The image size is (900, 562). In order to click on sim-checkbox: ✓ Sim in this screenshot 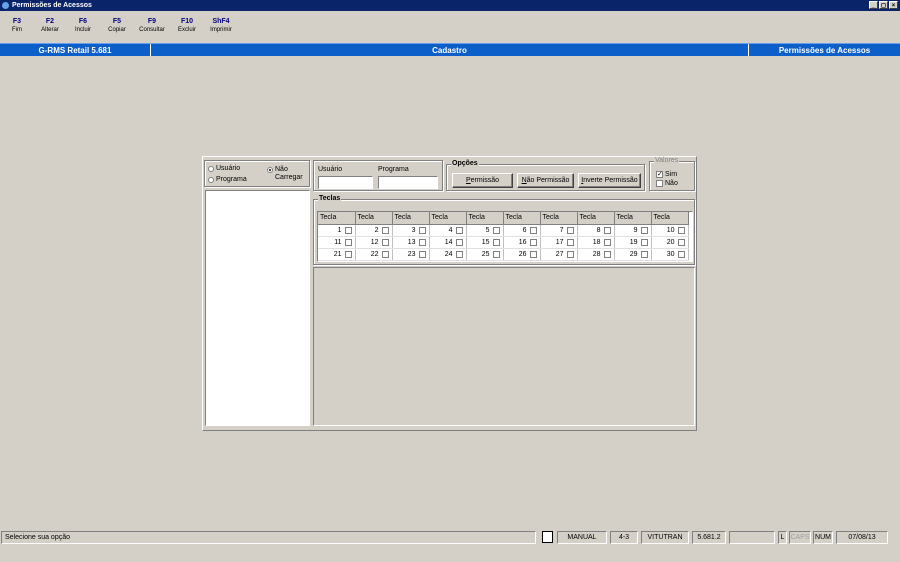, I will do `click(666, 175)`.